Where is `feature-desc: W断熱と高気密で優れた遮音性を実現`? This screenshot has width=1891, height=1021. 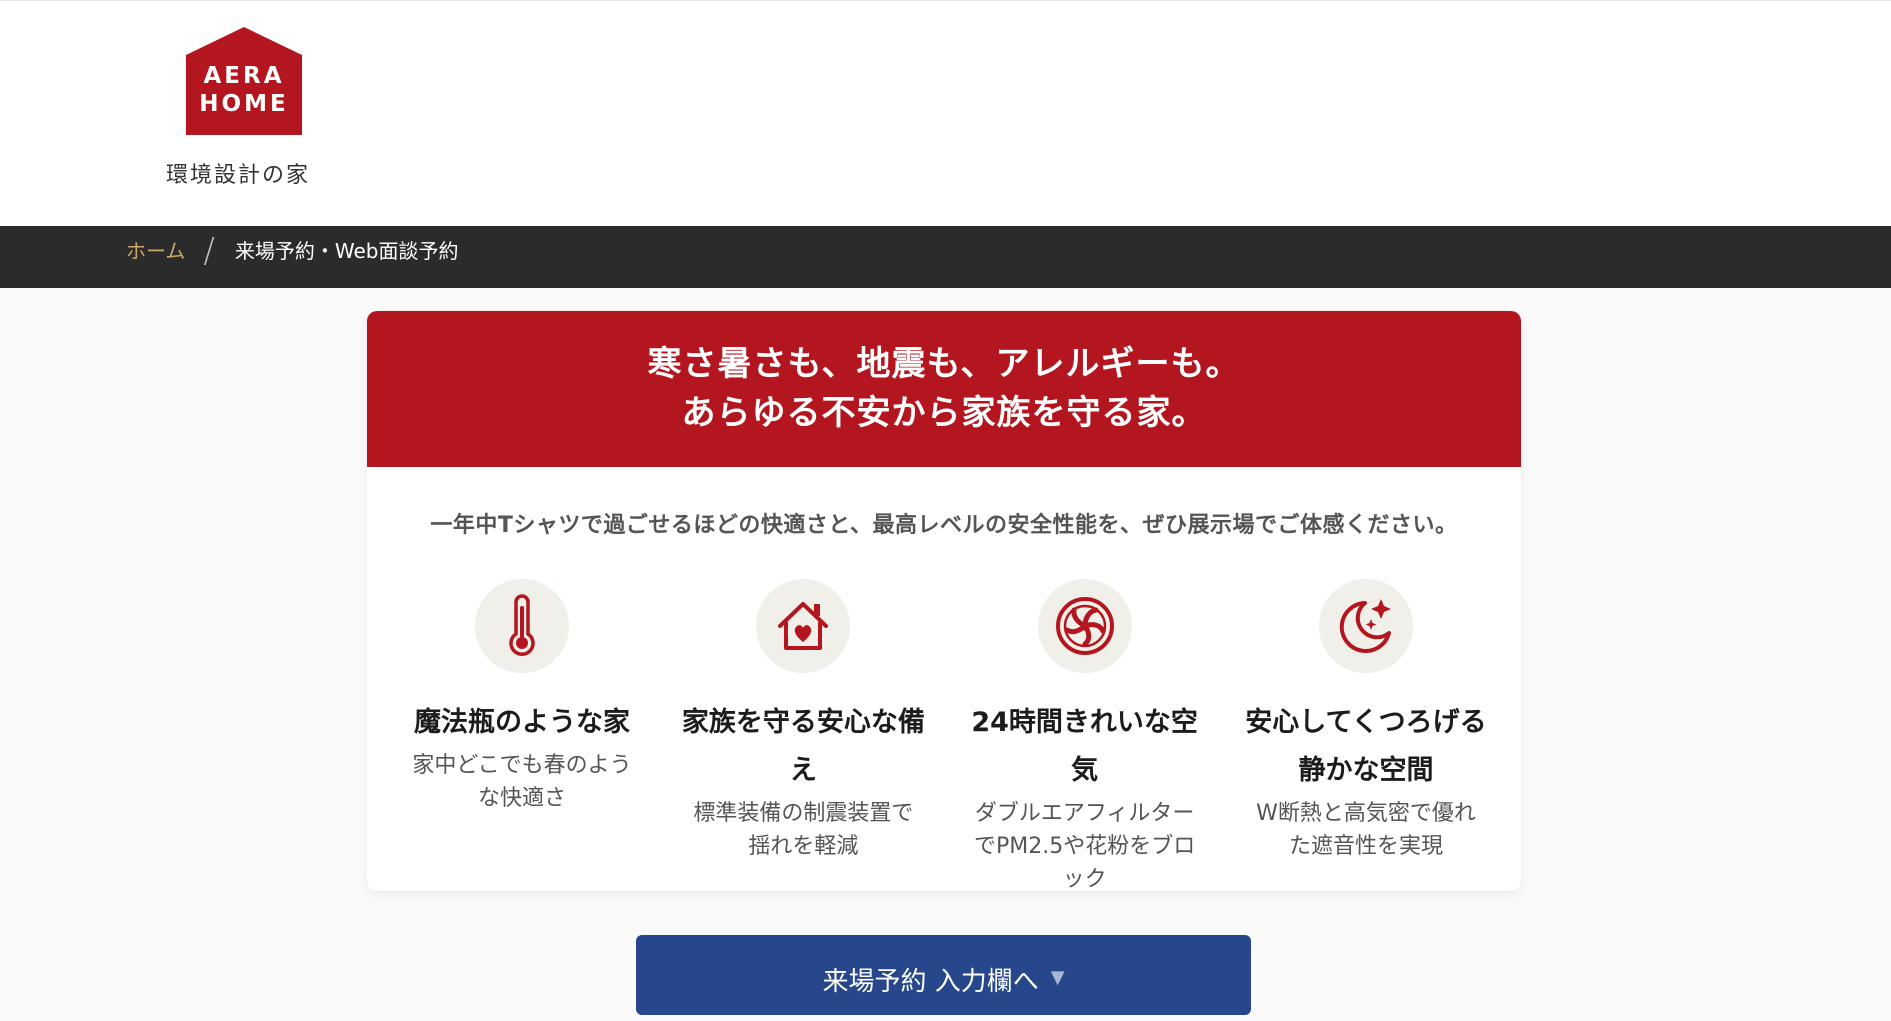 feature-desc: W断熱と高気密で優れた遮音性を実現 is located at coordinates (1366, 830).